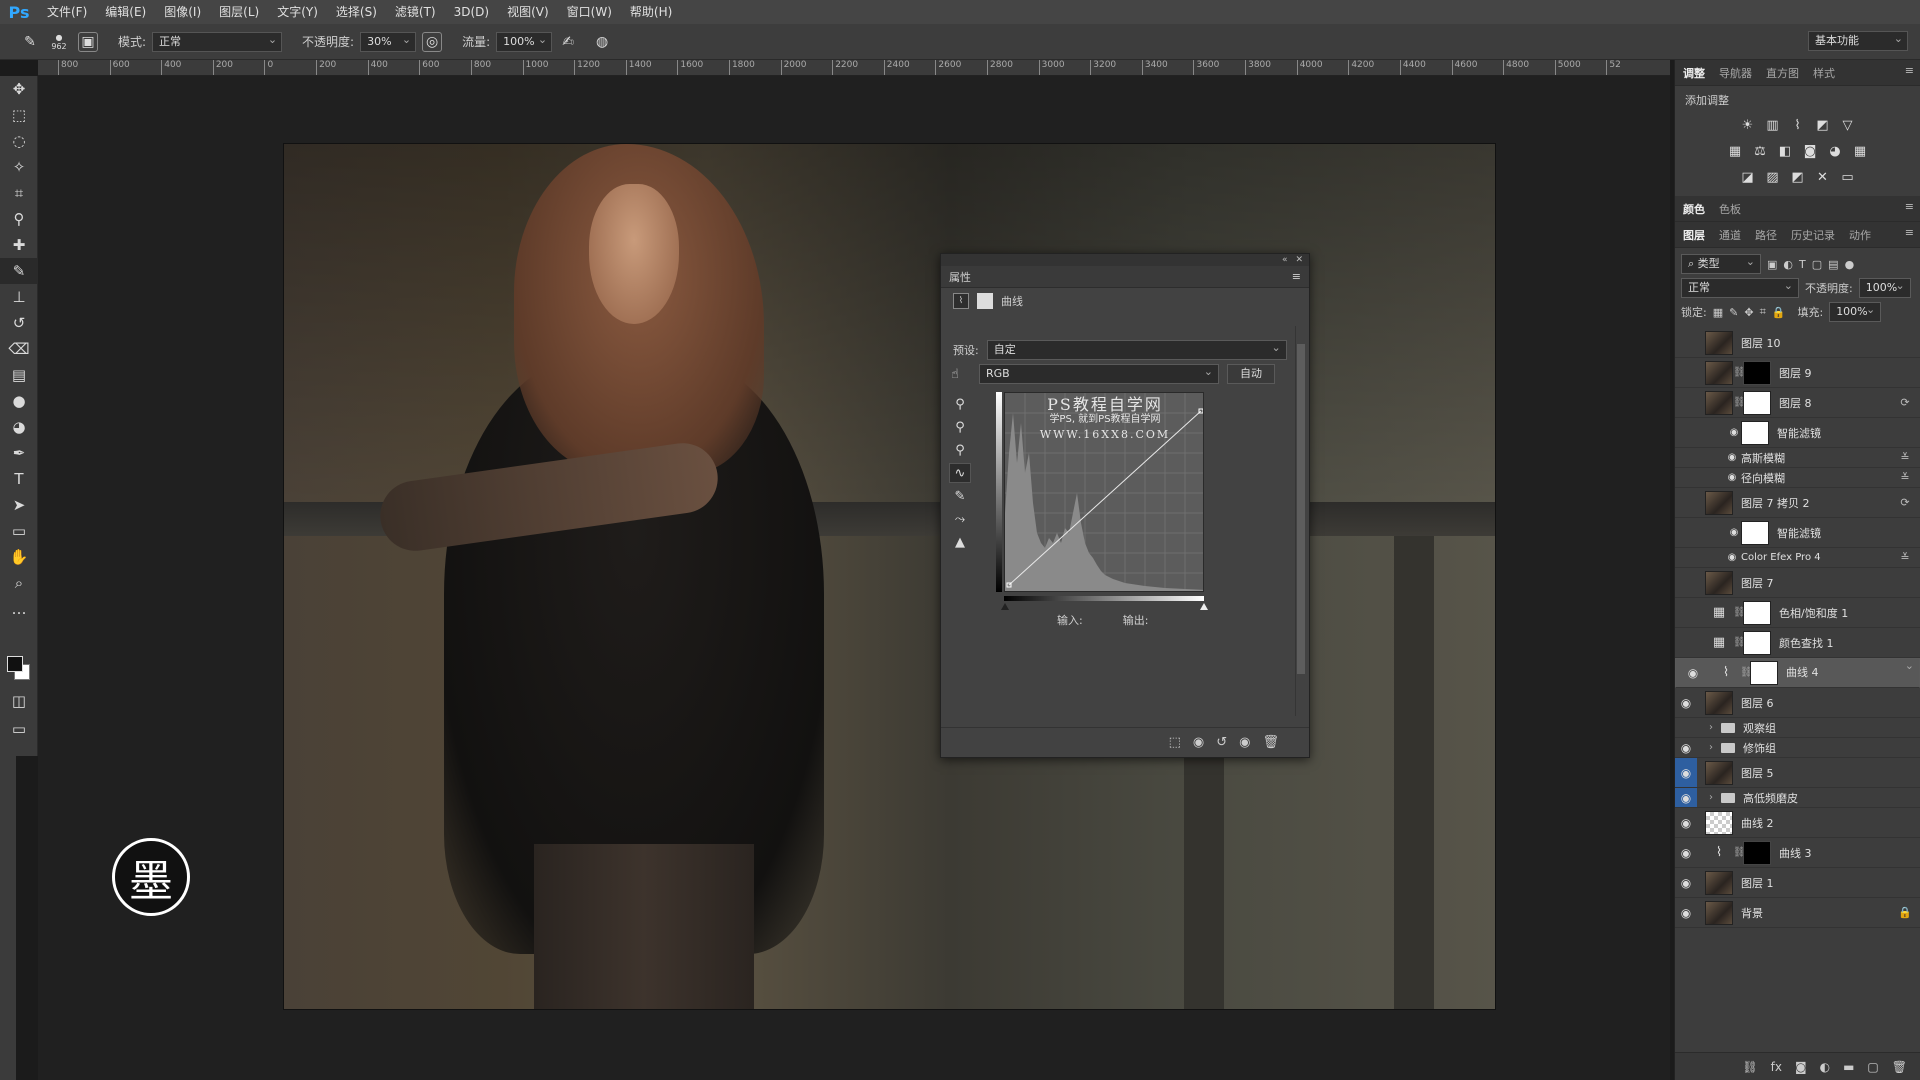 This screenshot has height=1080, width=1920. I want to click on layer-row: ◉ 图层 7 拷贝 2 ⟳, so click(1797, 503).